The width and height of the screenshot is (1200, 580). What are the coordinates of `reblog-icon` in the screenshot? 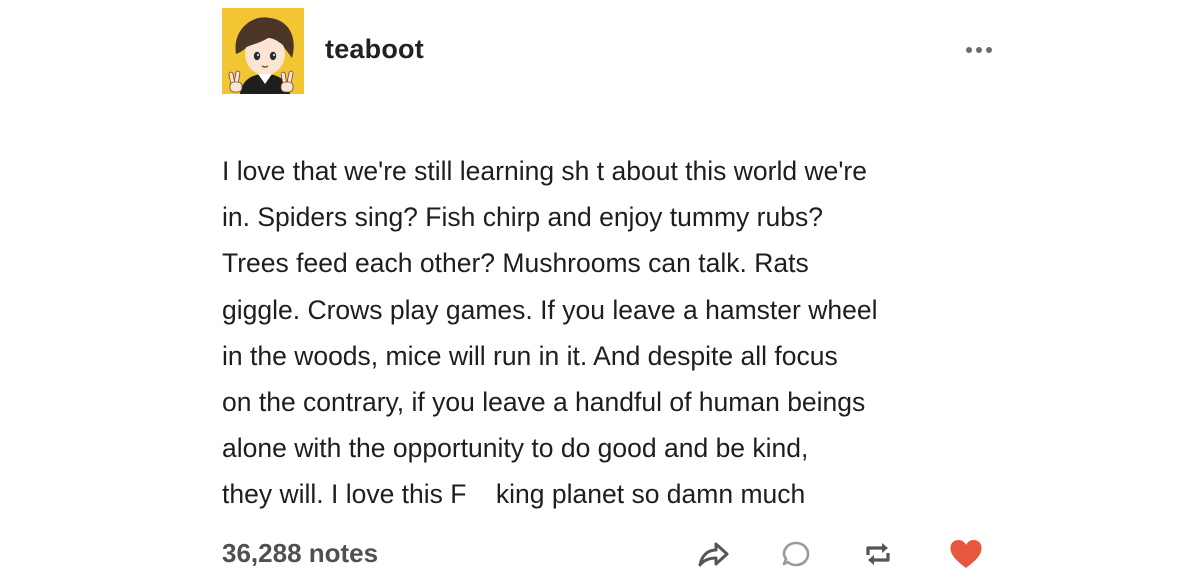 It's located at (878, 554).